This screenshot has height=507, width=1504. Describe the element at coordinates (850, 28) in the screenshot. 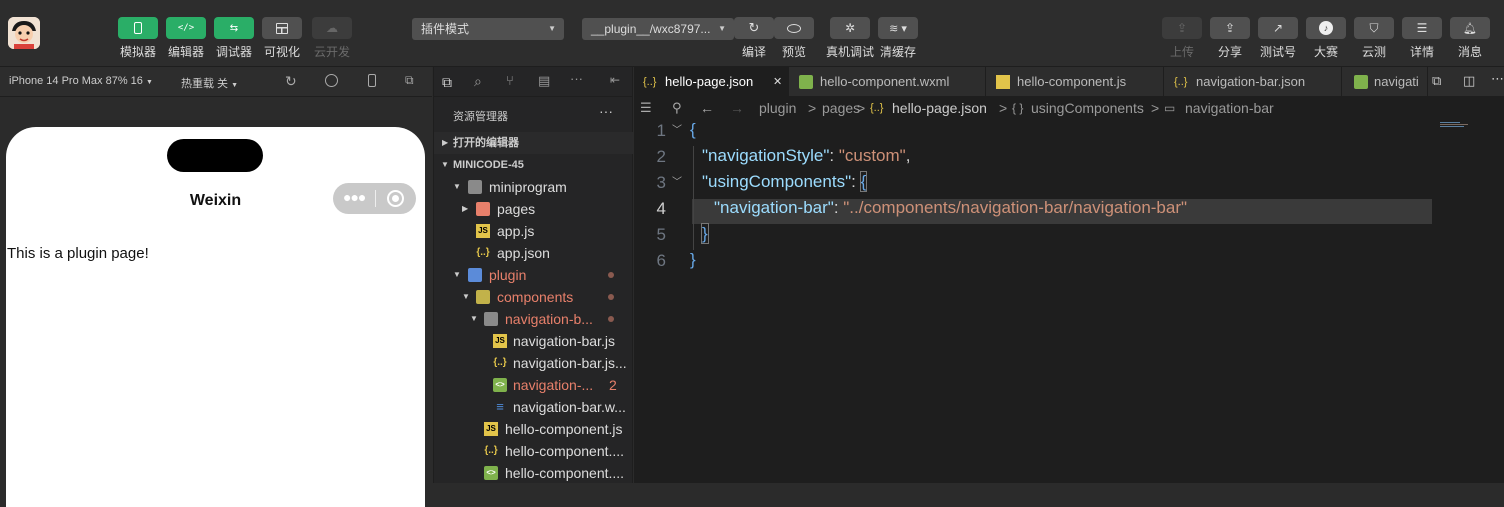

I see `bug-icon: ✲` at that location.